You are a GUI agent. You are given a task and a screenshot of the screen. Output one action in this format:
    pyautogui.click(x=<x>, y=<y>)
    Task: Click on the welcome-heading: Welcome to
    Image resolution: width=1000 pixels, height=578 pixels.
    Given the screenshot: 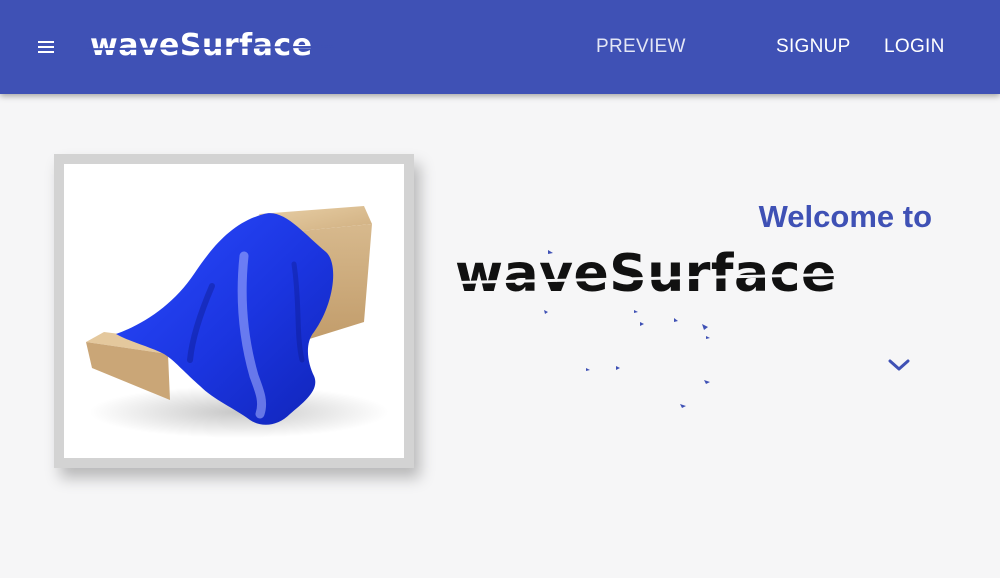 What is the action you would take?
    pyautogui.click(x=845, y=216)
    